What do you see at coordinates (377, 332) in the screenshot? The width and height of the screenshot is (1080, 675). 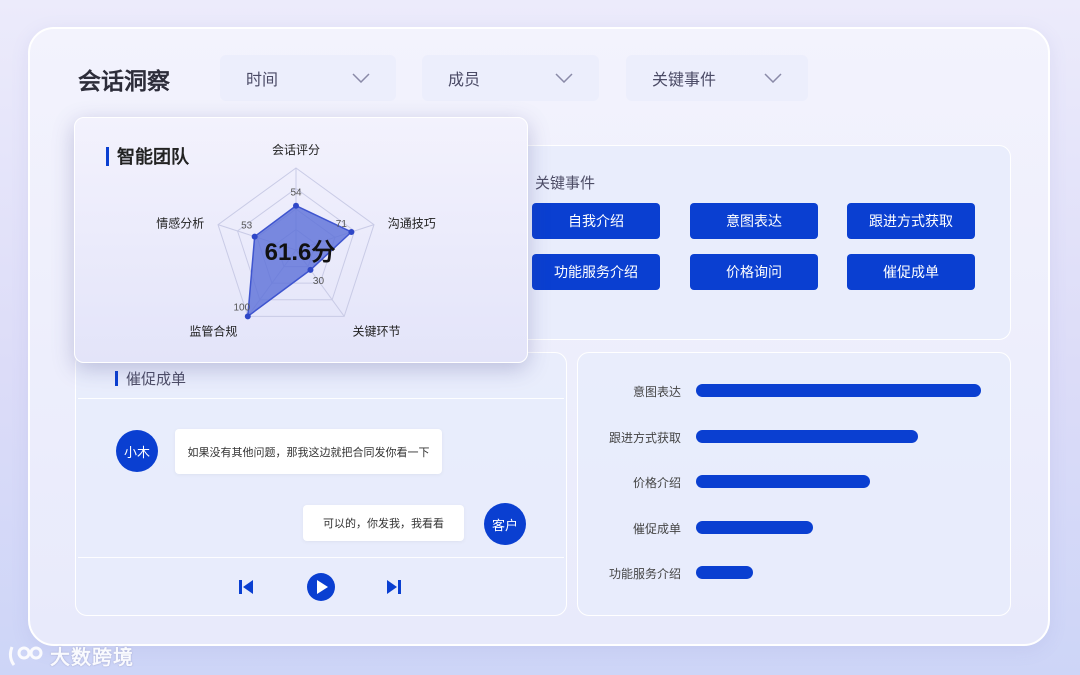 I see `radar-axis-label: 关键环节` at bounding box center [377, 332].